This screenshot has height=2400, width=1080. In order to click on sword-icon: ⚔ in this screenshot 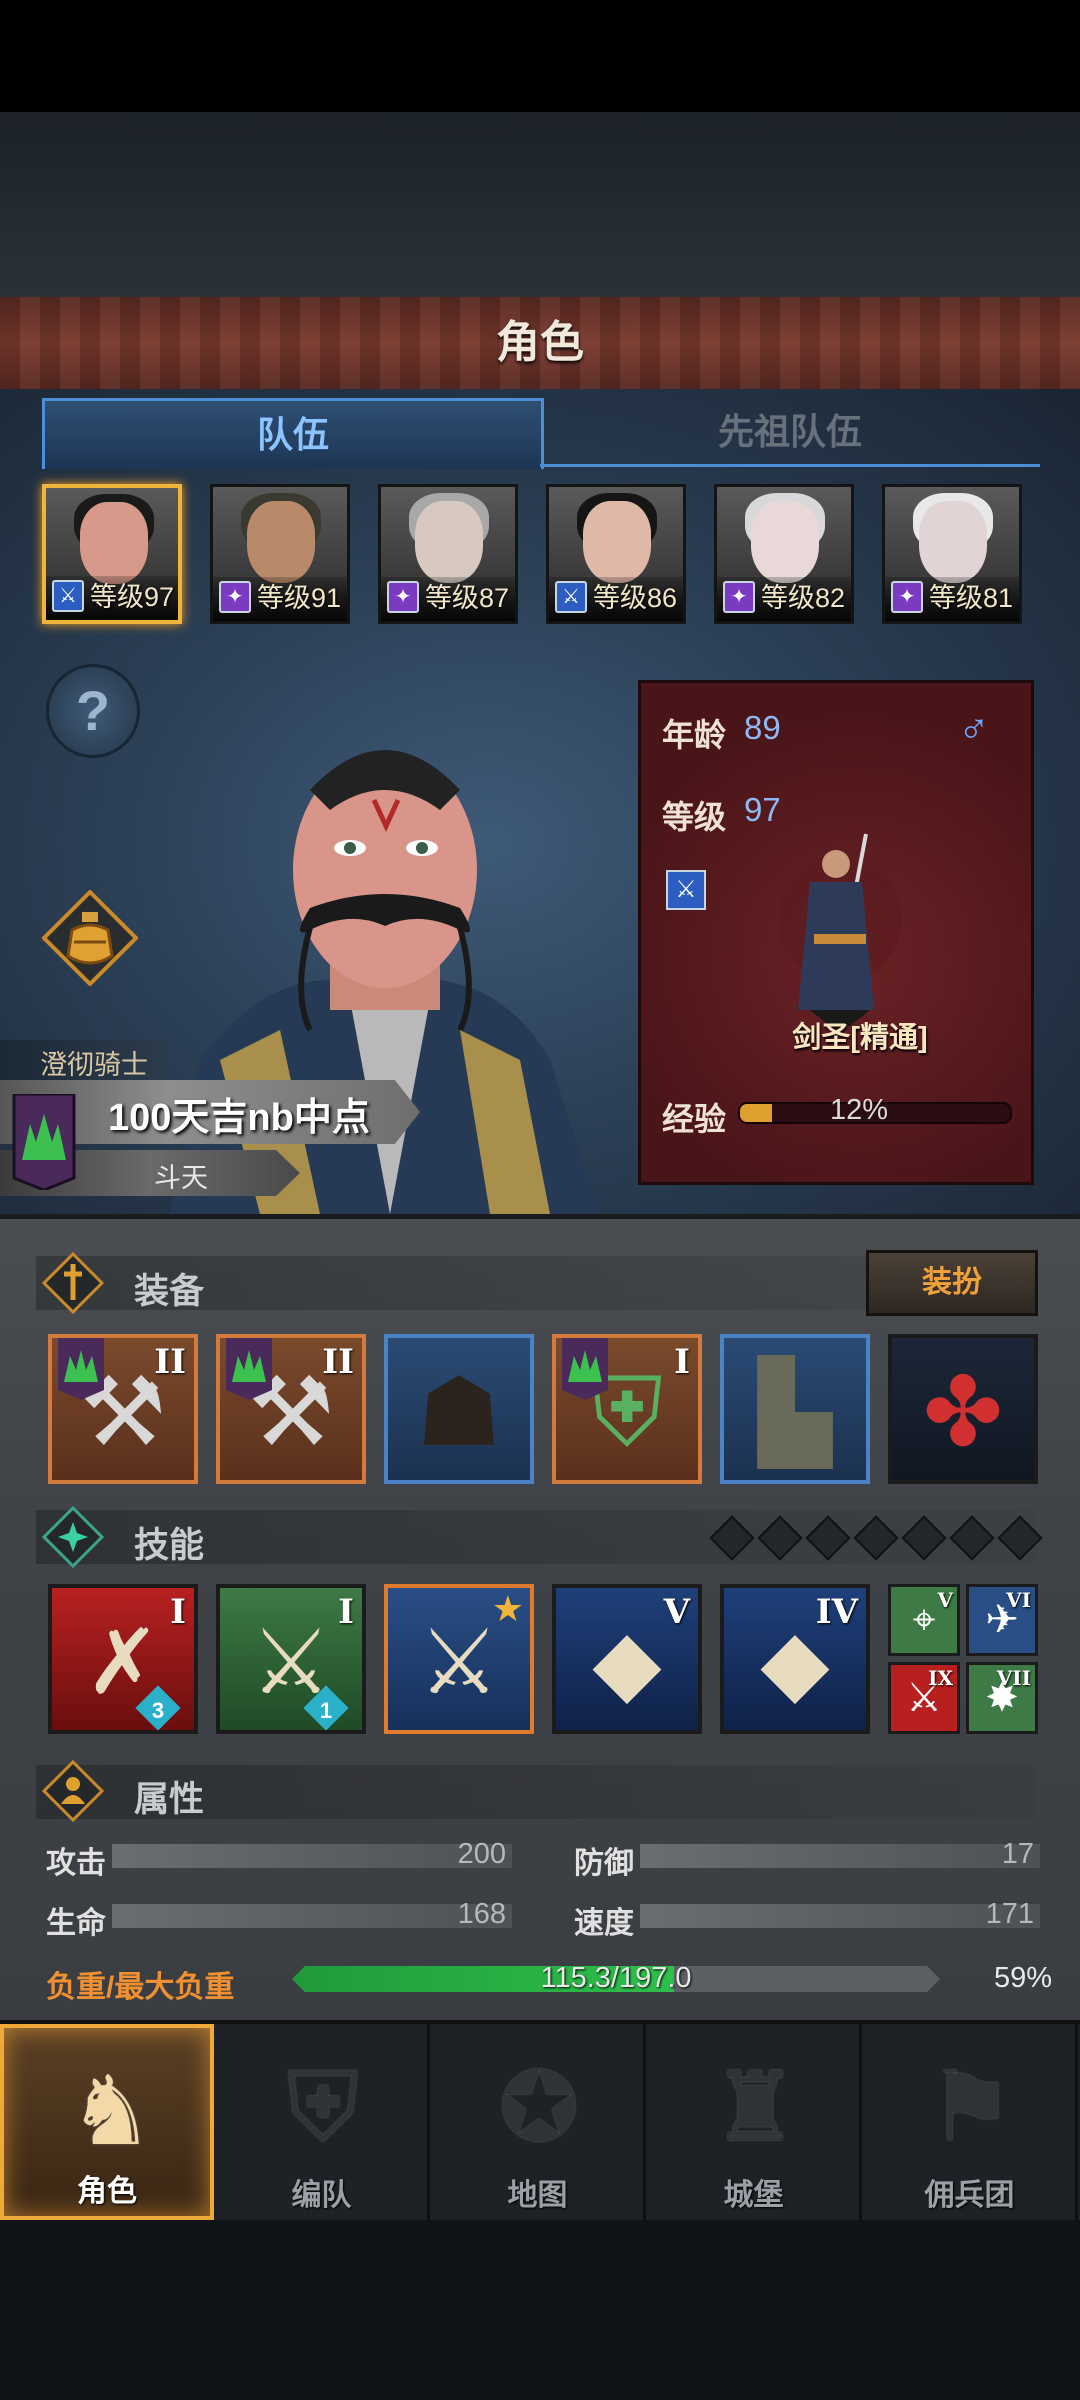, I will do `click(68, 596)`.